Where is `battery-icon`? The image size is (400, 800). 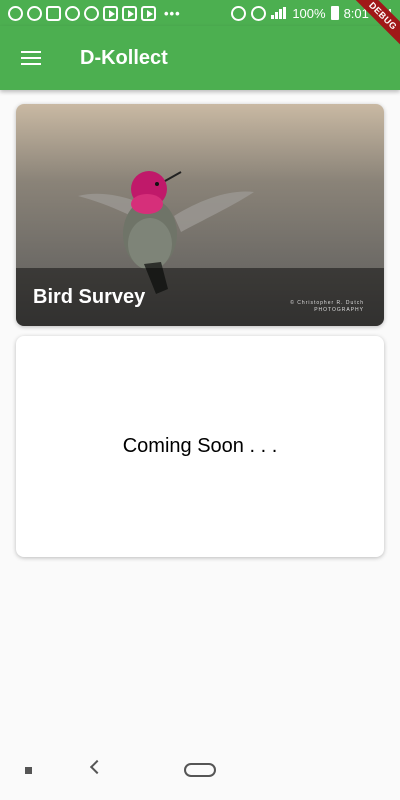
battery-icon is located at coordinates (334, 13).